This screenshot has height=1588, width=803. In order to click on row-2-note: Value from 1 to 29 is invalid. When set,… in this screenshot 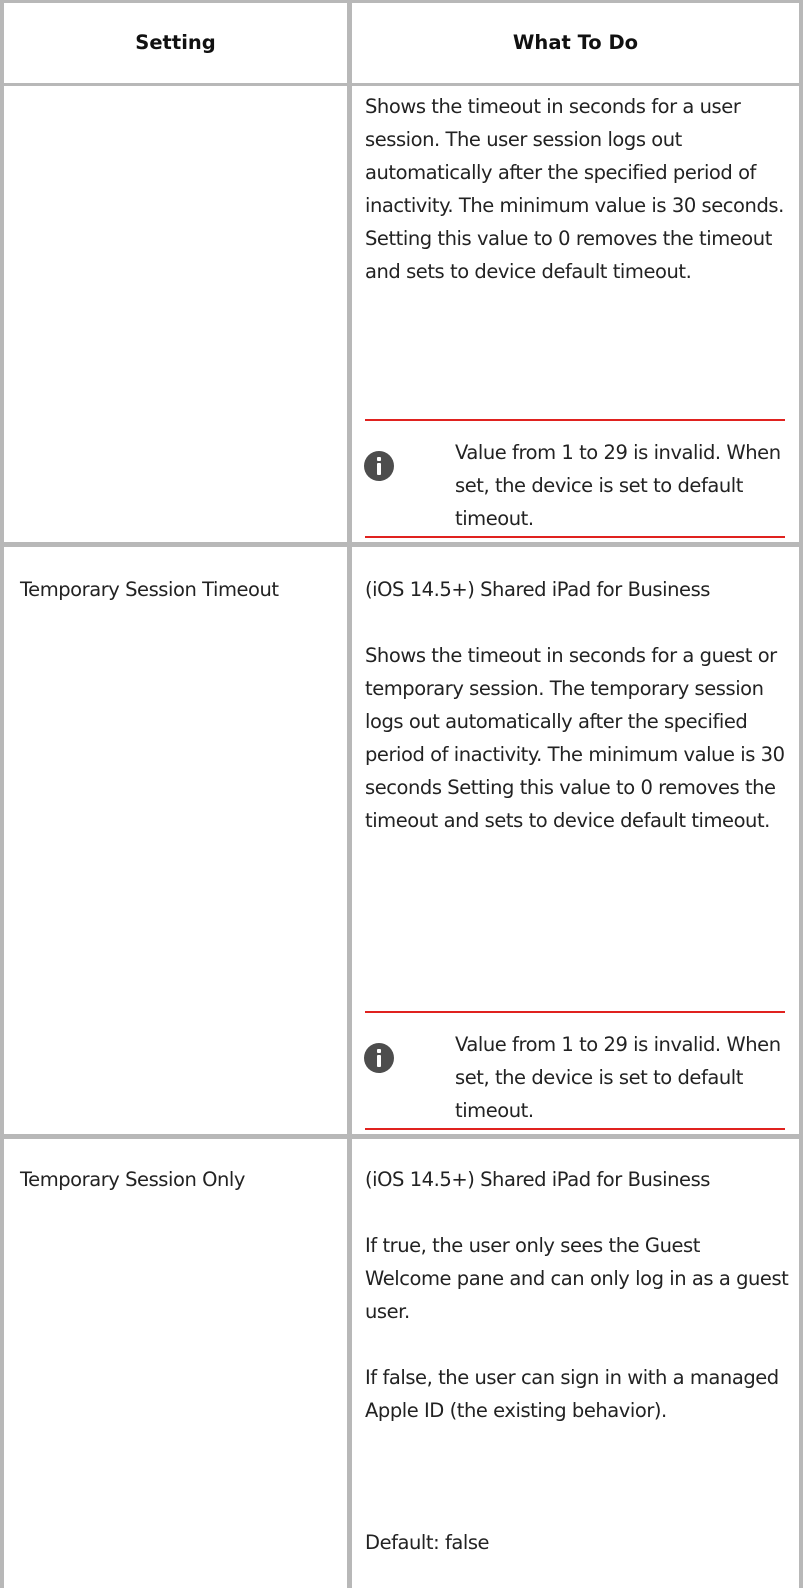, I will do `click(618, 1077)`.